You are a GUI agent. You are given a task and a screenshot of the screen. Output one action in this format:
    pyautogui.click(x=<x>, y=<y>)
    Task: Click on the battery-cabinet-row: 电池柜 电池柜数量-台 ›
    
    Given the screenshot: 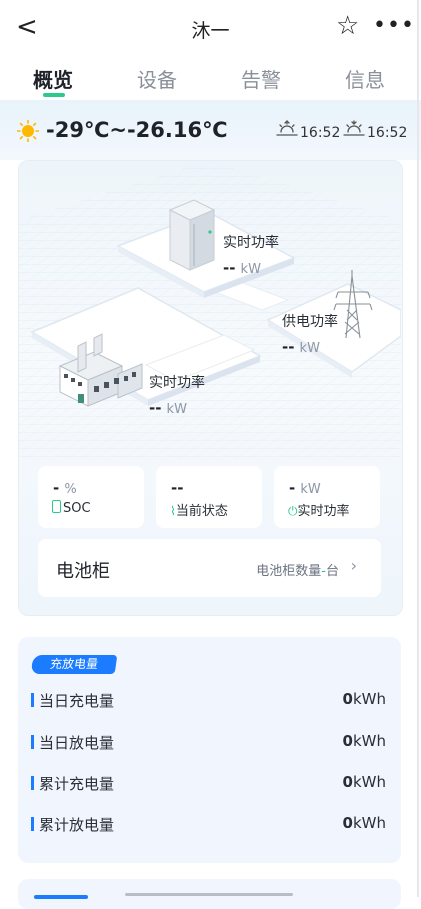 What is the action you would take?
    pyautogui.click(x=209, y=568)
    